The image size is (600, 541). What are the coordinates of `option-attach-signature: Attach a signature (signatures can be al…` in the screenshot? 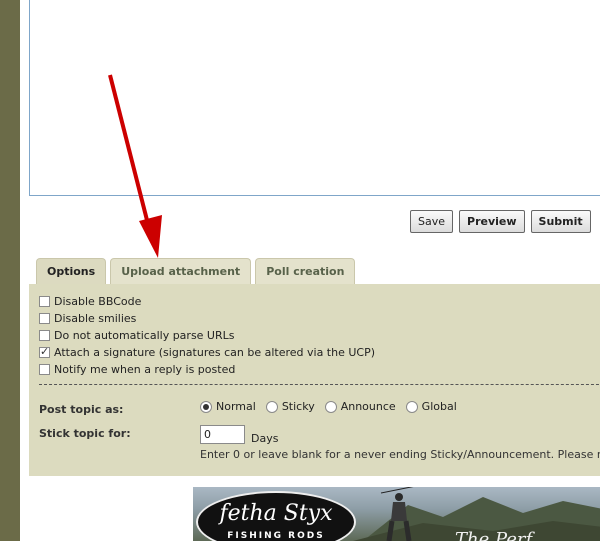 It's located at (207, 352).